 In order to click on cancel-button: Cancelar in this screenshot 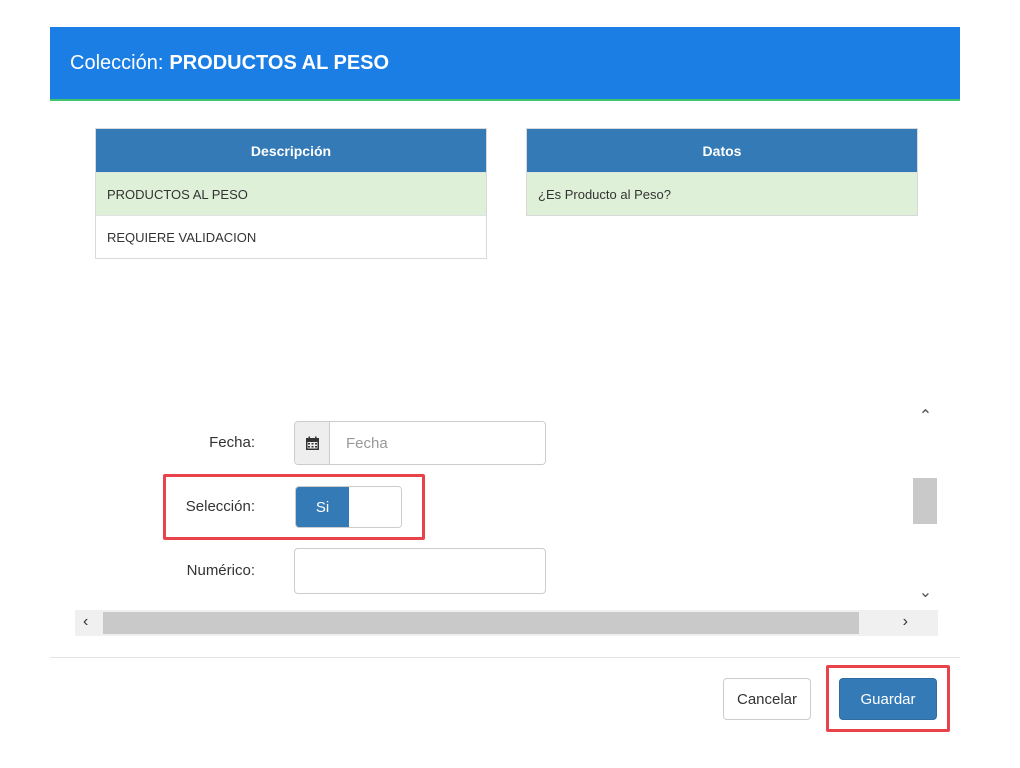, I will do `click(767, 699)`.